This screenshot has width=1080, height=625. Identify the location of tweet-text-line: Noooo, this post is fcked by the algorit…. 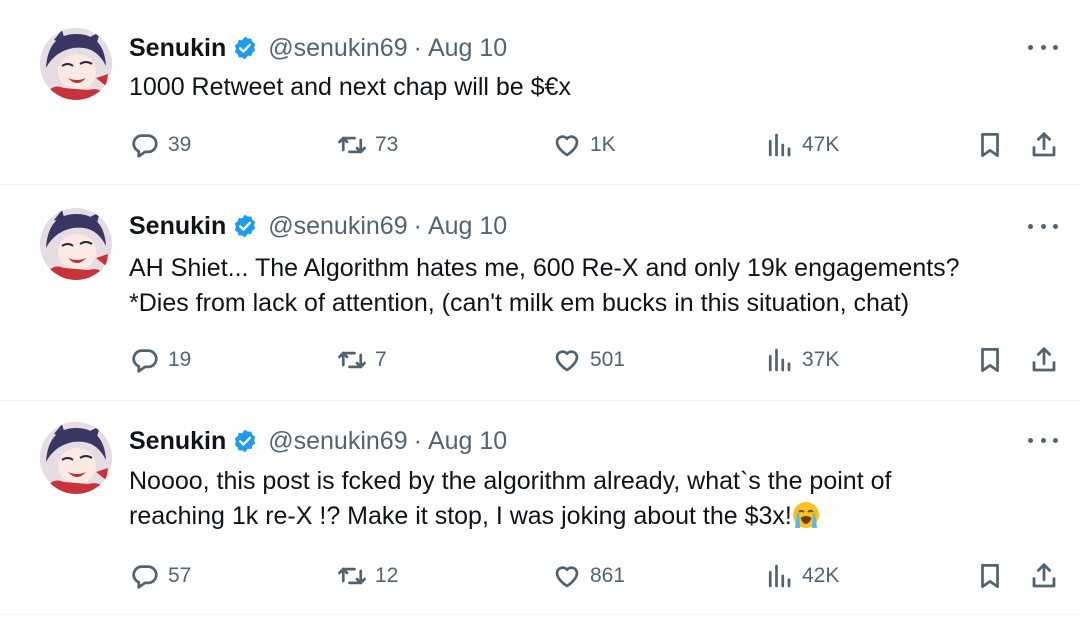
(510, 481).